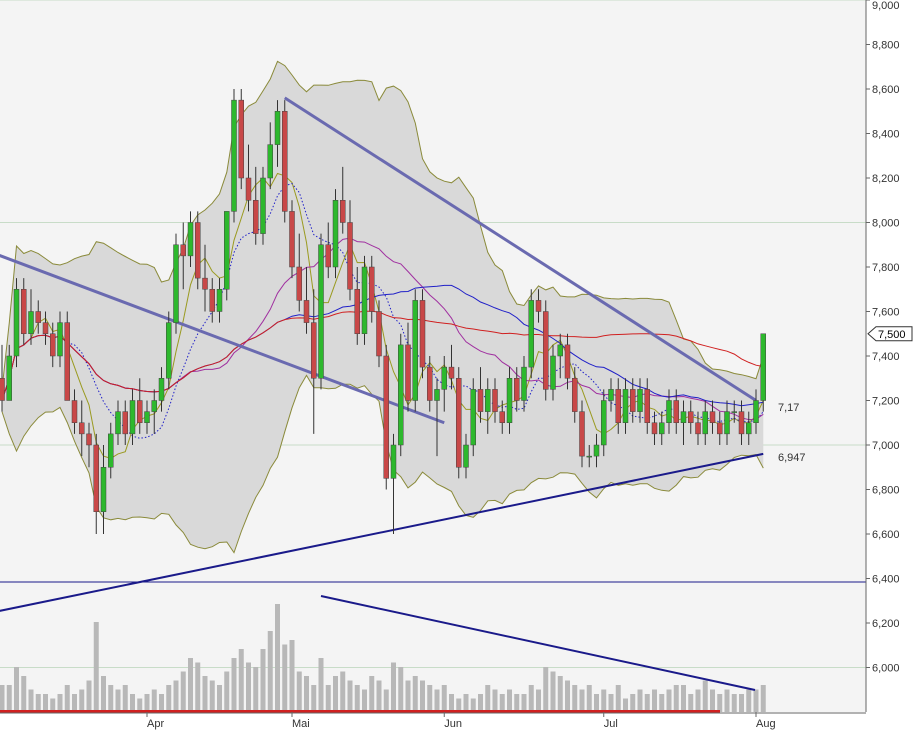  I want to click on y-tick-label: 6,400, so click(886, 580).